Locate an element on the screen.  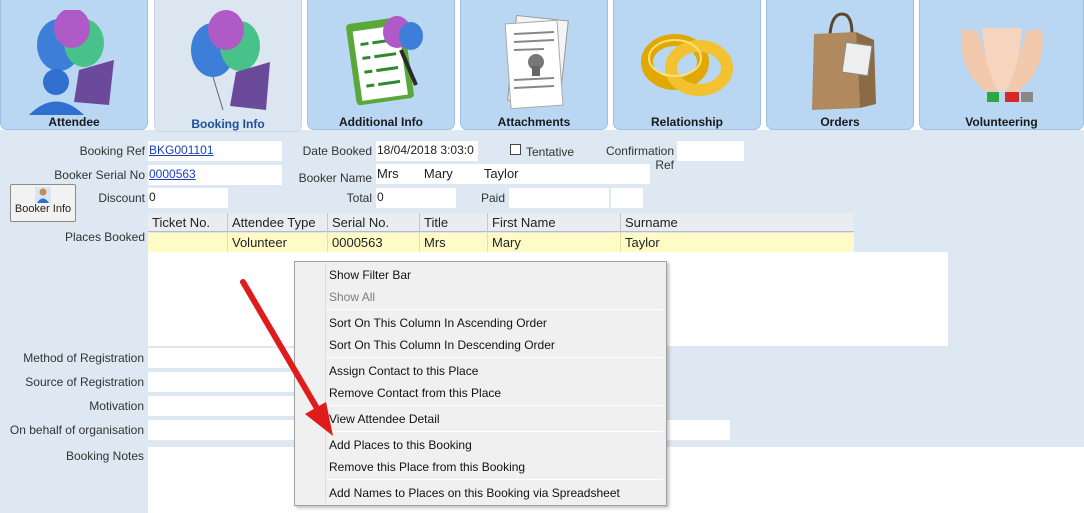
discount-label: Discount is located at coordinates (121, 198).